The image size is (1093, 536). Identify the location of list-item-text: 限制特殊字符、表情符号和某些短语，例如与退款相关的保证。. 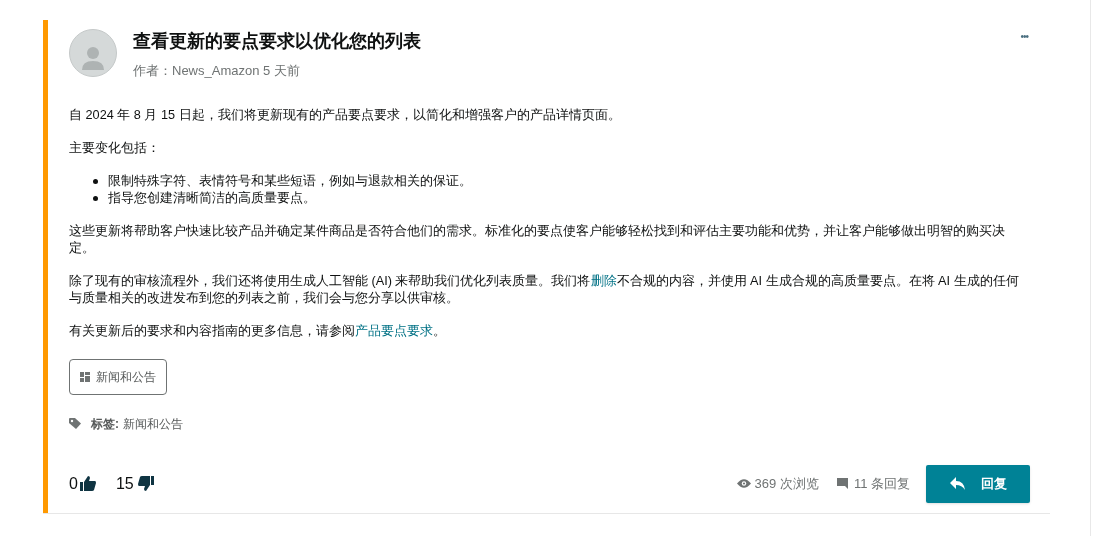
(290, 181).